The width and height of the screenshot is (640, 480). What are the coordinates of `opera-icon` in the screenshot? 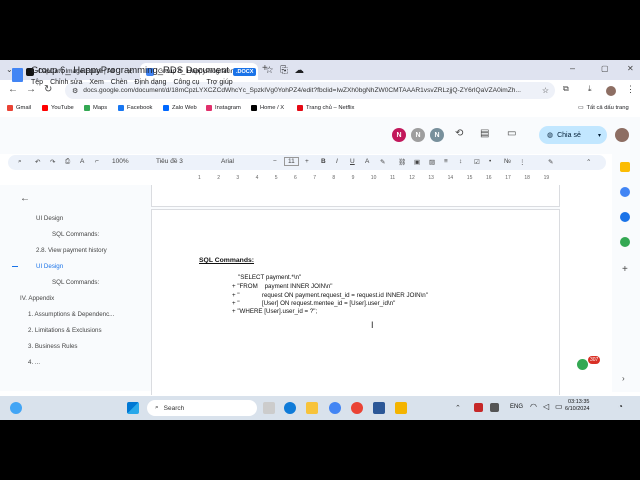 It's located at (357, 408).